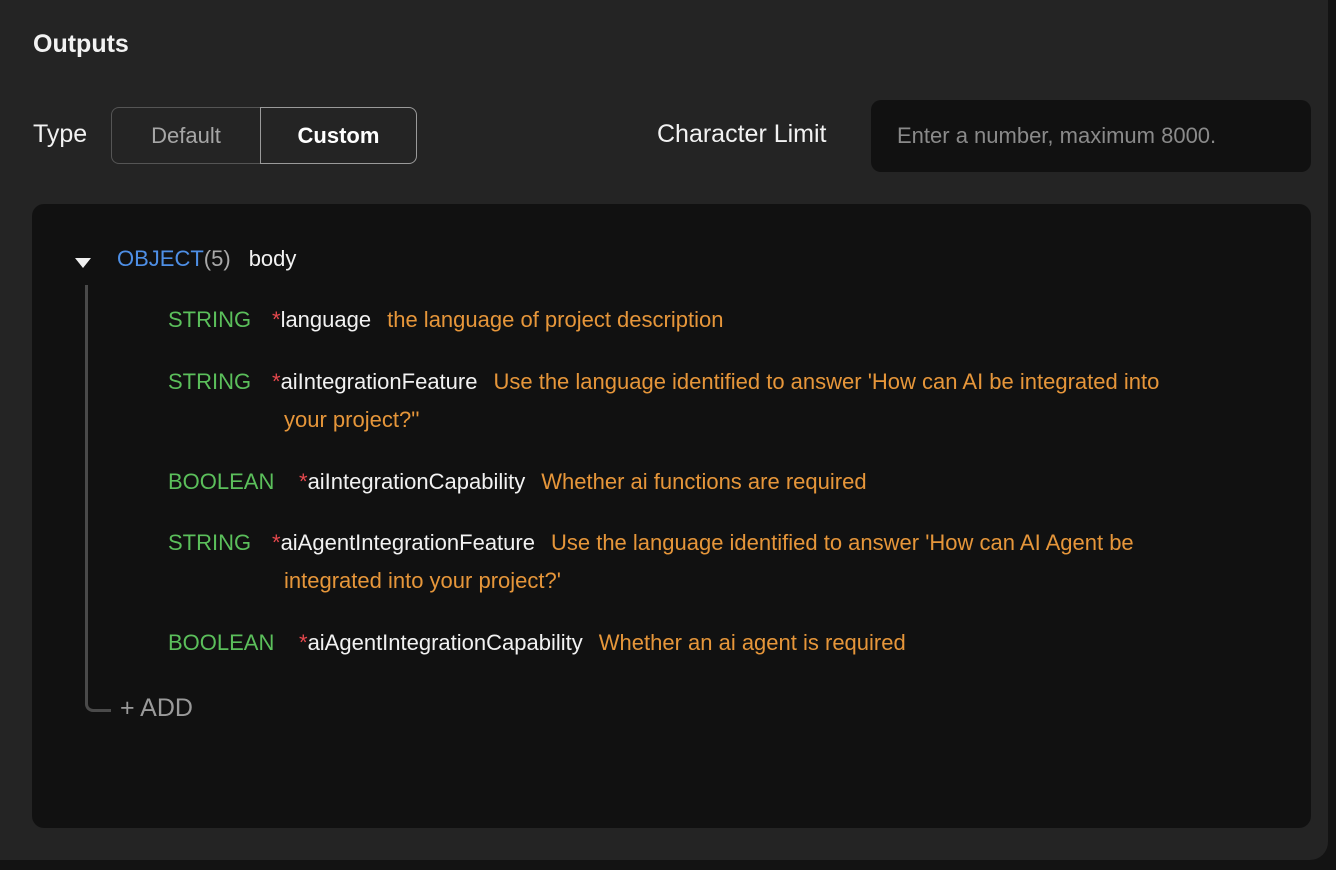 The width and height of the screenshot is (1336, 870). I want to click on root-object-row: OBJECT(5) body, so click(206, 259).